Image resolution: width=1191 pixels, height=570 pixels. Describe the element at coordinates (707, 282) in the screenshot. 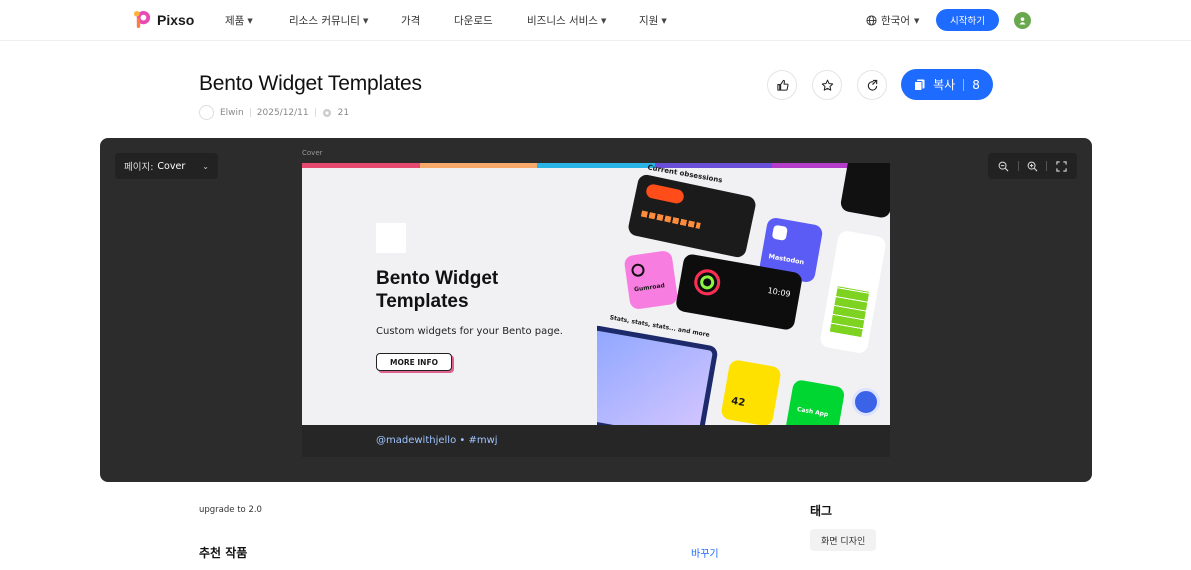

I see `activity-rings-icon` at that location.